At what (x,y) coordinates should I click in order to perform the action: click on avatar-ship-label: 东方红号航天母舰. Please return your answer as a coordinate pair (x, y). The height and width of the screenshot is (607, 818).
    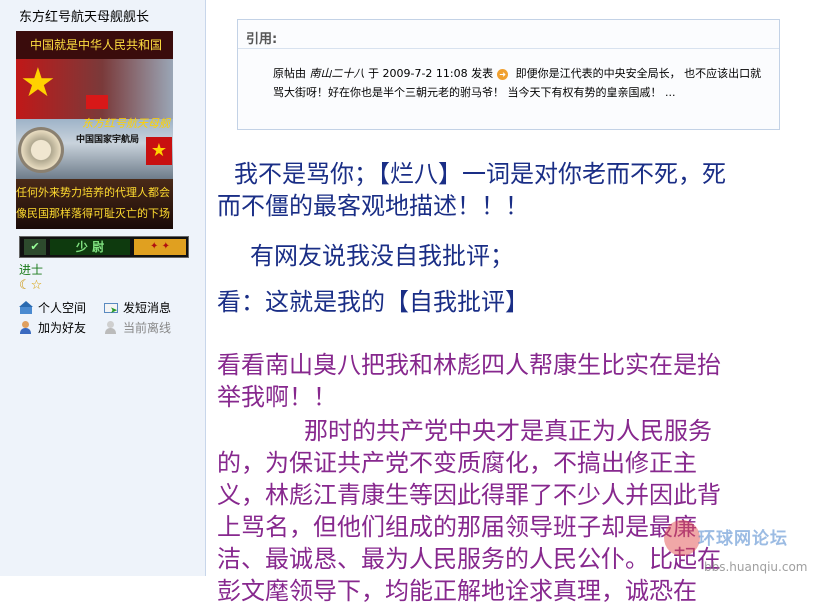
    Looking at the image, I should click on (126, 123).